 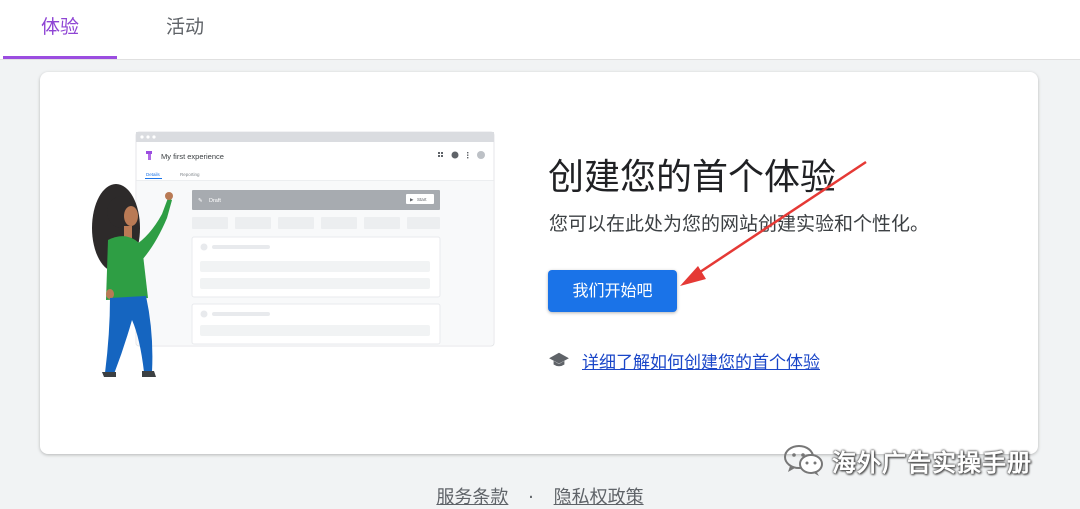 What do you see at coordinates (190, 174) in the screenshot?
I see `illus-tab-reporting: Reporting` at bounding box center [190, 174].